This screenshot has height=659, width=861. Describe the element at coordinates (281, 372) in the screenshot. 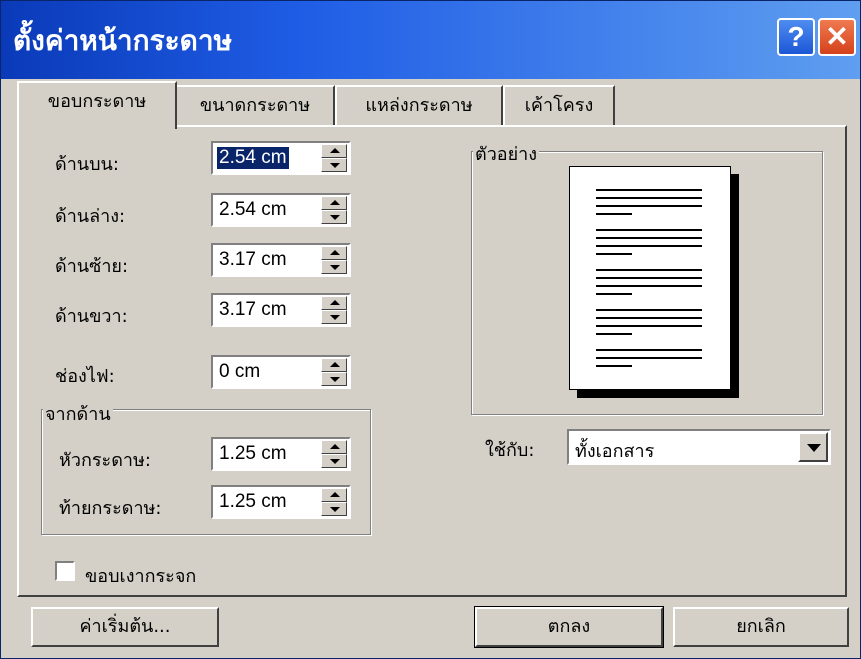

I see `gutter-input: 0 cm` at that location.